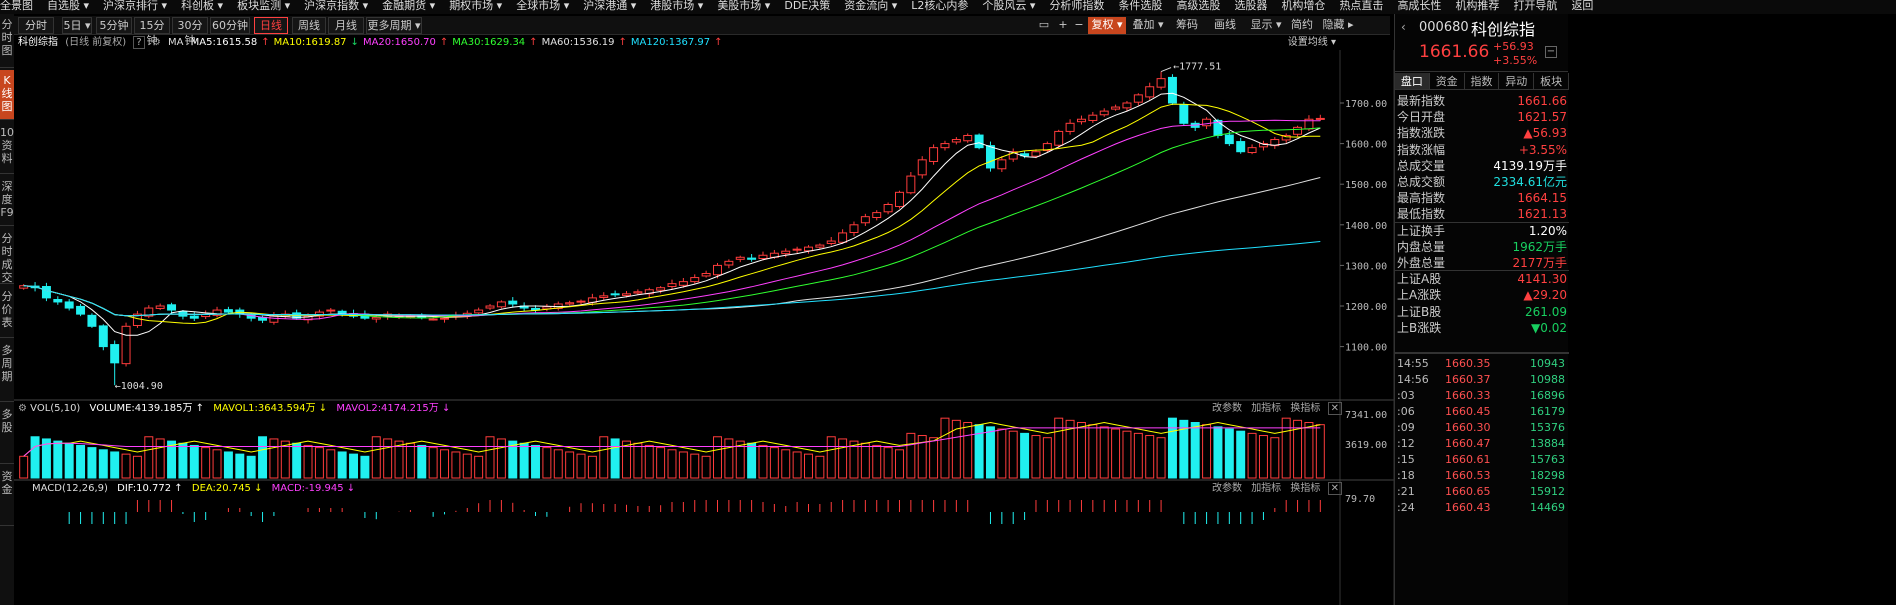 The width and height of the screenshot is (1896, 605). I want to click on top-menu-item: 期权市场 ▾, so click(475, 6).